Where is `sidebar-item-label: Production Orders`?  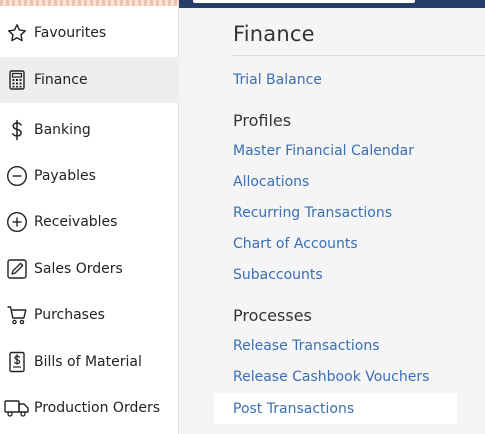
sidebar-item-label: Production Orders is located at coordinates (97, 408).